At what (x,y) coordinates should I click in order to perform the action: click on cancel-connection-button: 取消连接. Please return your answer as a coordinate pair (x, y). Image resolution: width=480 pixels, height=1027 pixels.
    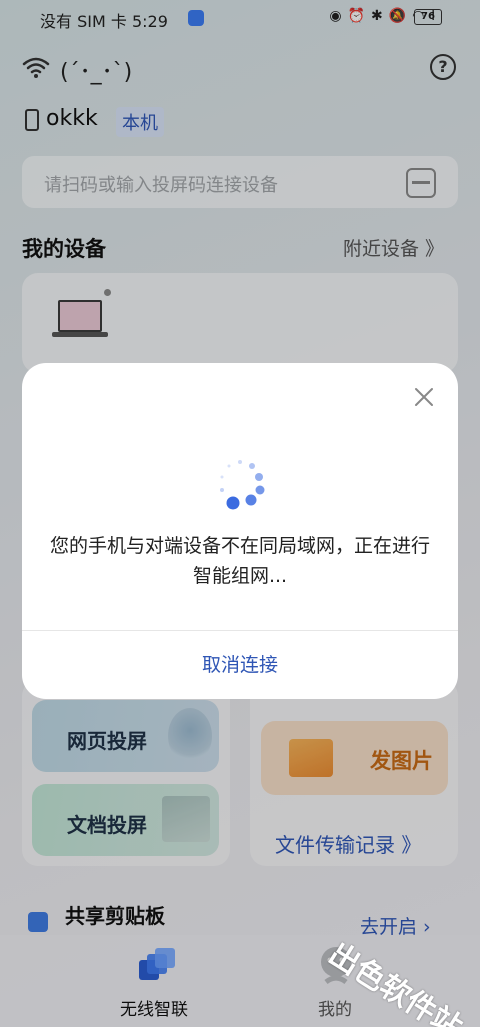
    Looking at the image, I should click on (240, 665).